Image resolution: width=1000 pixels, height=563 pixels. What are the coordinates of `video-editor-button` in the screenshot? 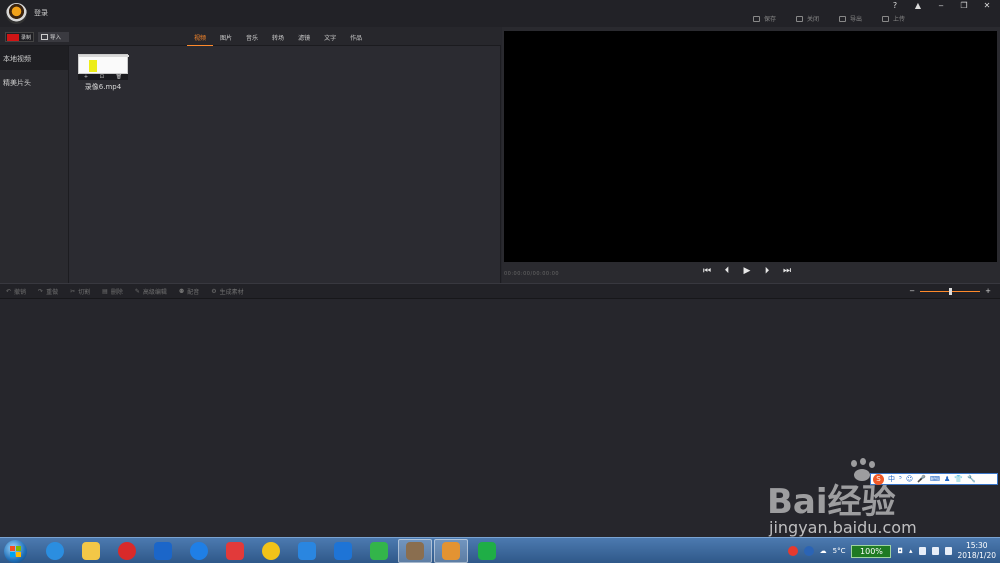 It's located at (163, 551).